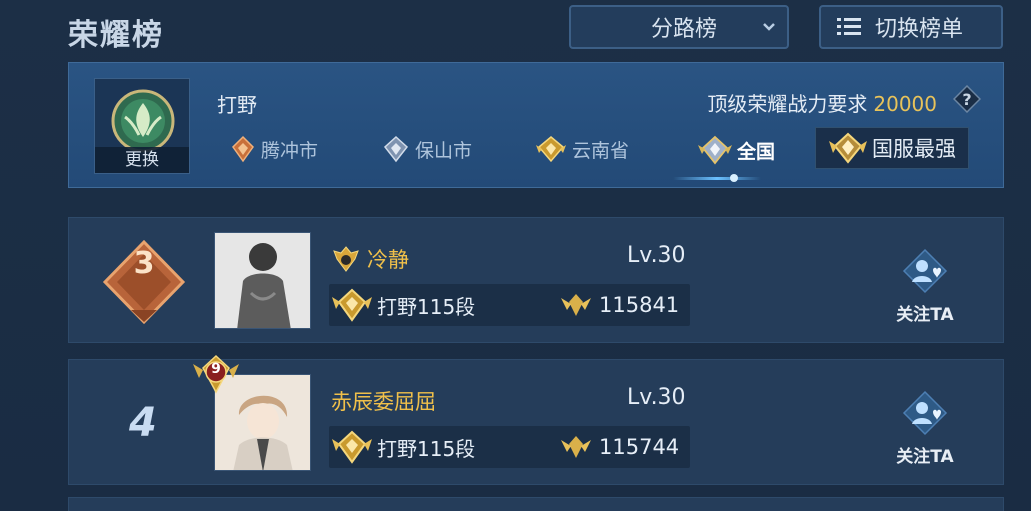 The height and width of the screenshot is (511, 1031). What do you see at coordinates (142, 126) in the screenshot?
I see `hero-role-selector: 更换` at bounding box center [142, 126].